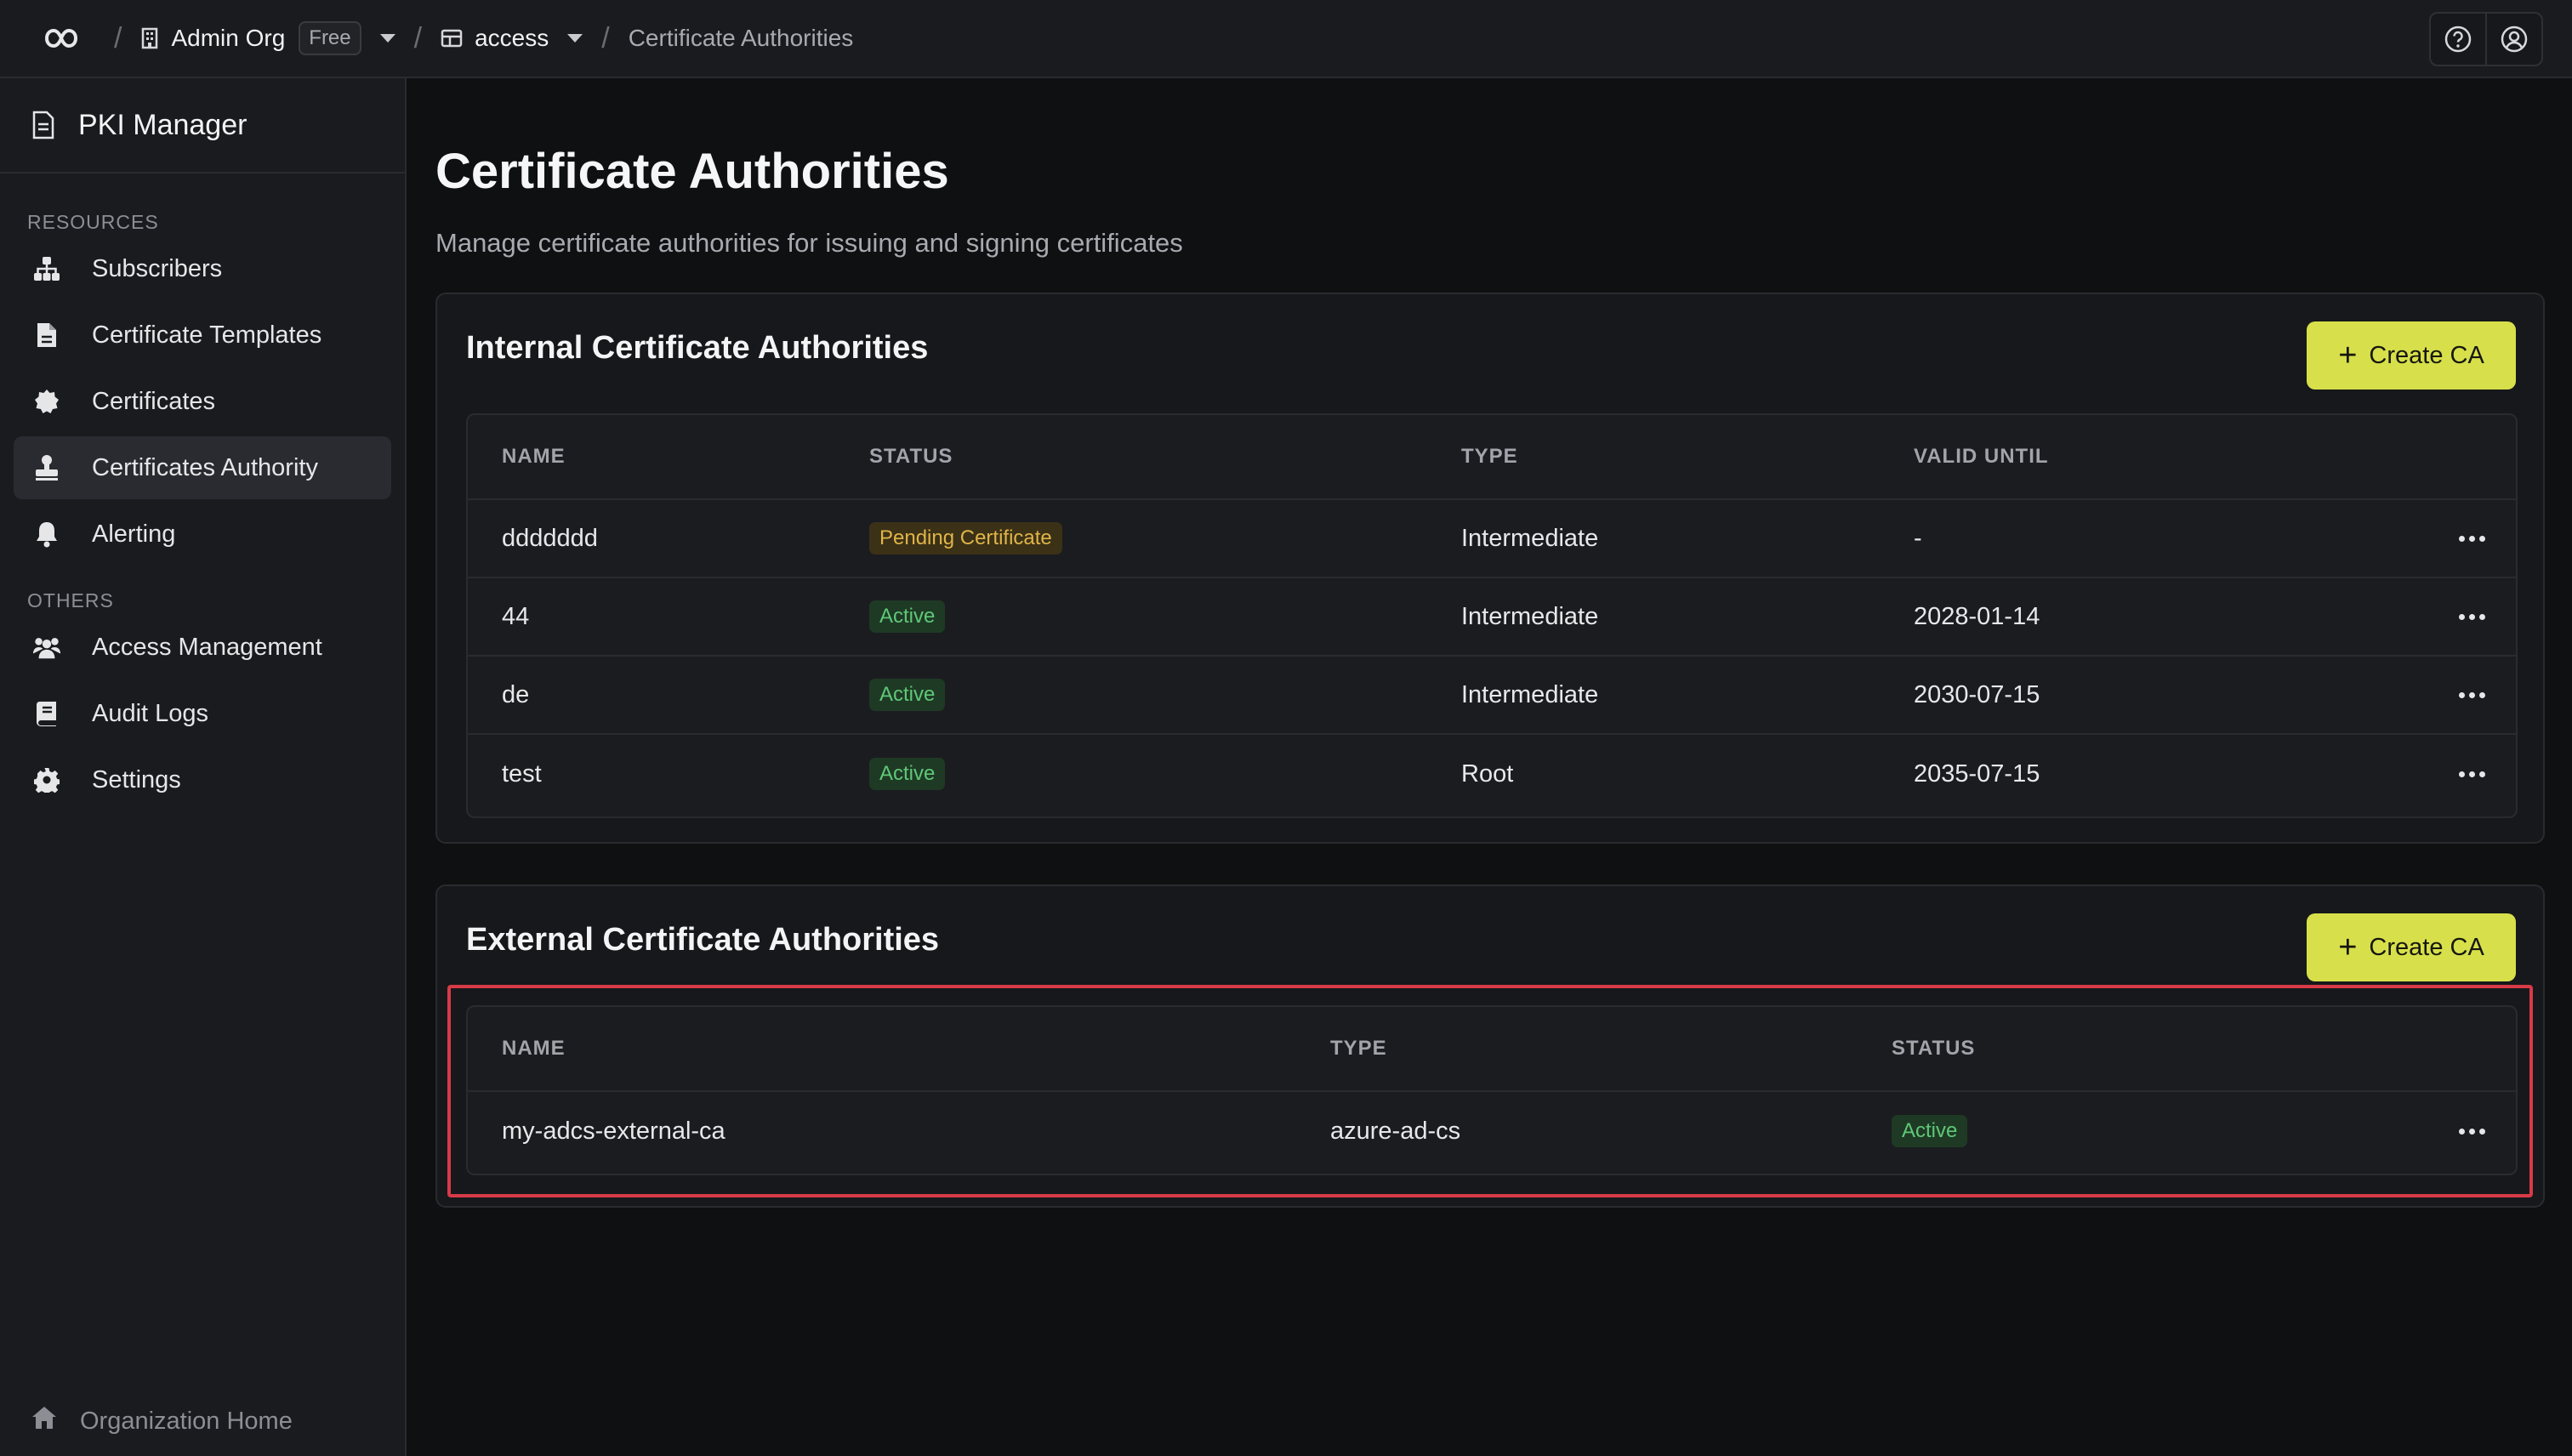 The image size is (2572, 1456). Describe the element at coordinates (203, 268) in the screenshot. I see `sidebar-item-subscribers: Subscribers` at that location.